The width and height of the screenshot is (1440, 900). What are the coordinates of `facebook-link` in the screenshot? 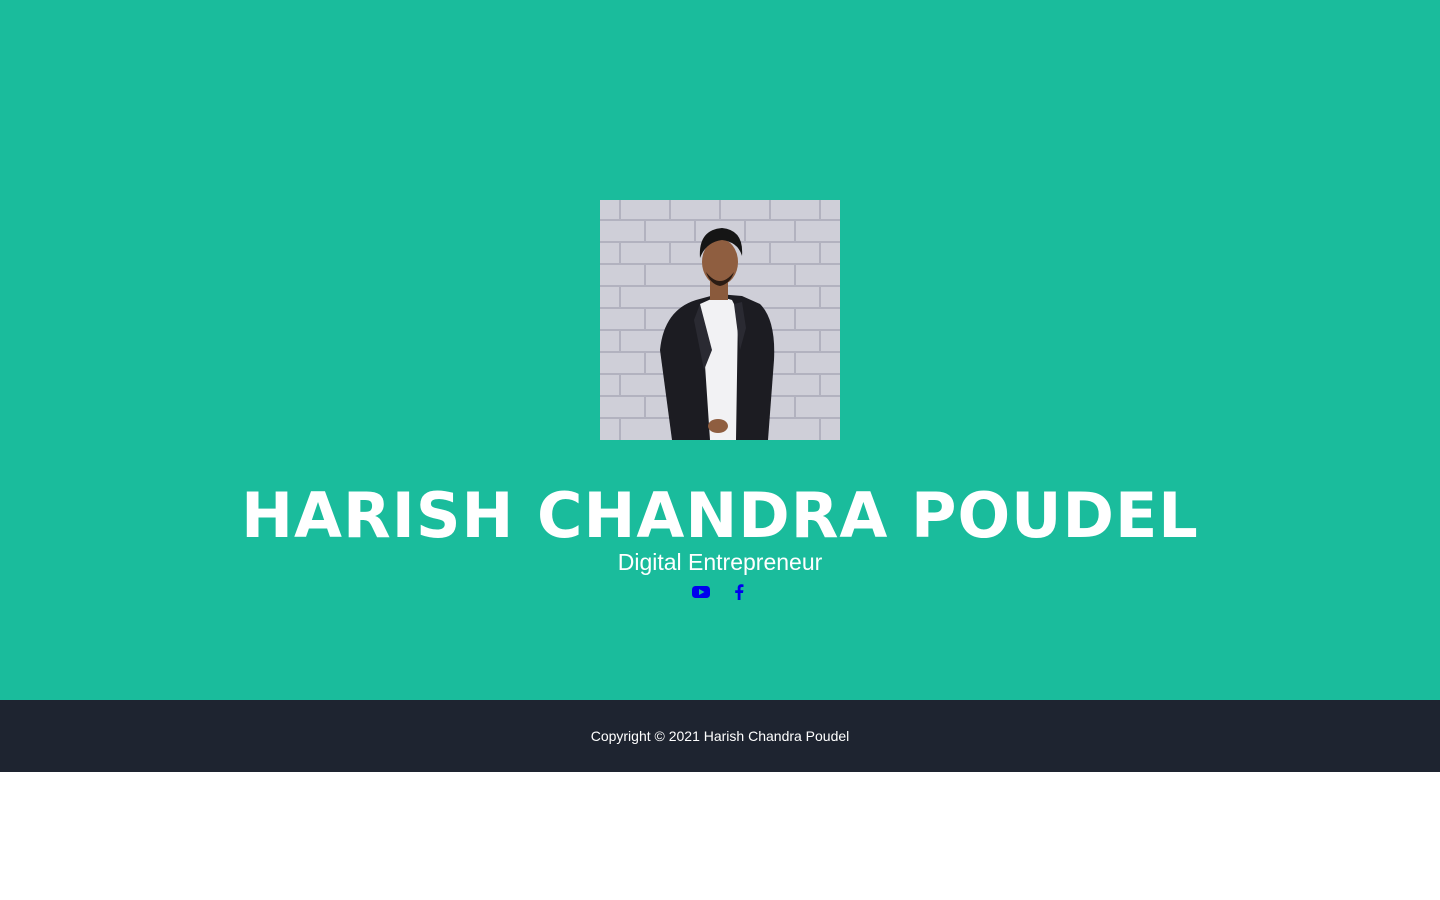 It's located at (739, 592).